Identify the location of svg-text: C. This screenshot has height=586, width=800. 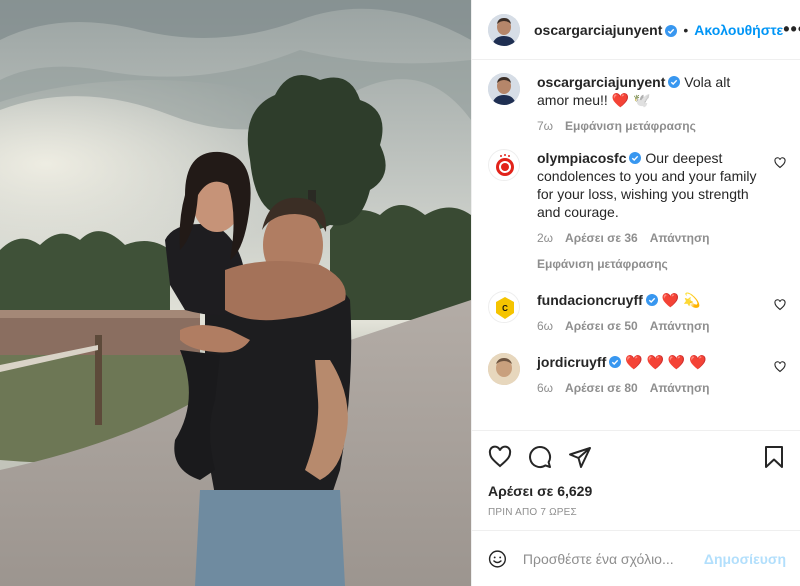
(505, 308).